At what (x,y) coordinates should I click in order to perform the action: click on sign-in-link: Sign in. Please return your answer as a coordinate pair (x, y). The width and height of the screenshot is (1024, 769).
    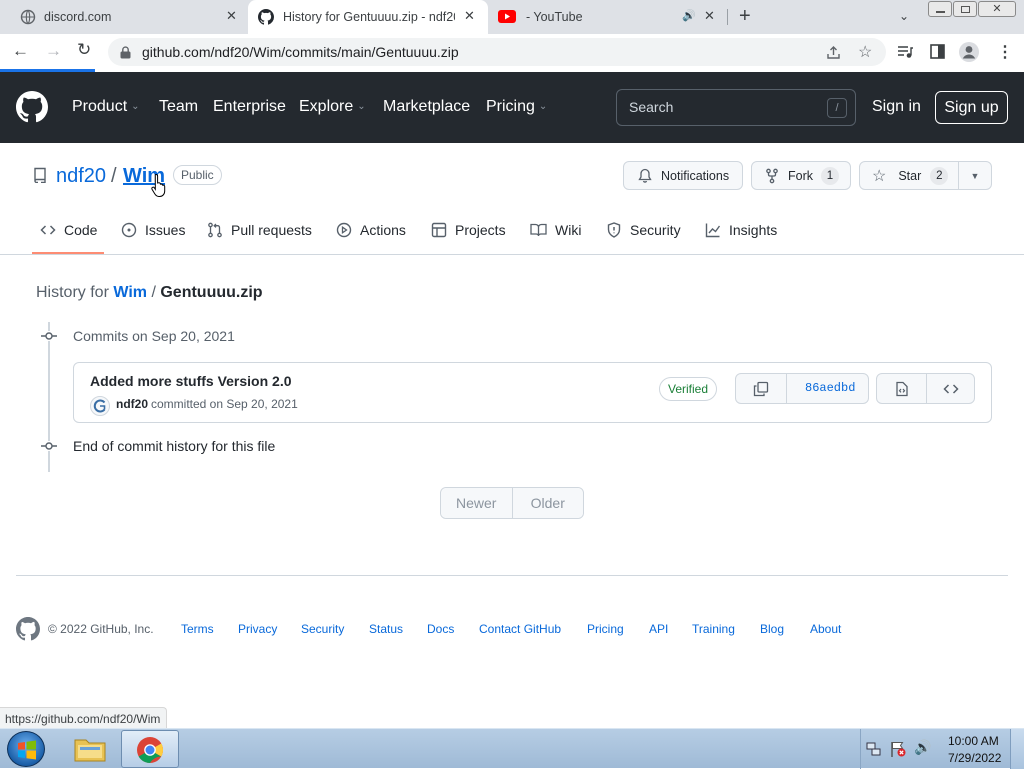
    Looking at the image, I should click on (896, 107).